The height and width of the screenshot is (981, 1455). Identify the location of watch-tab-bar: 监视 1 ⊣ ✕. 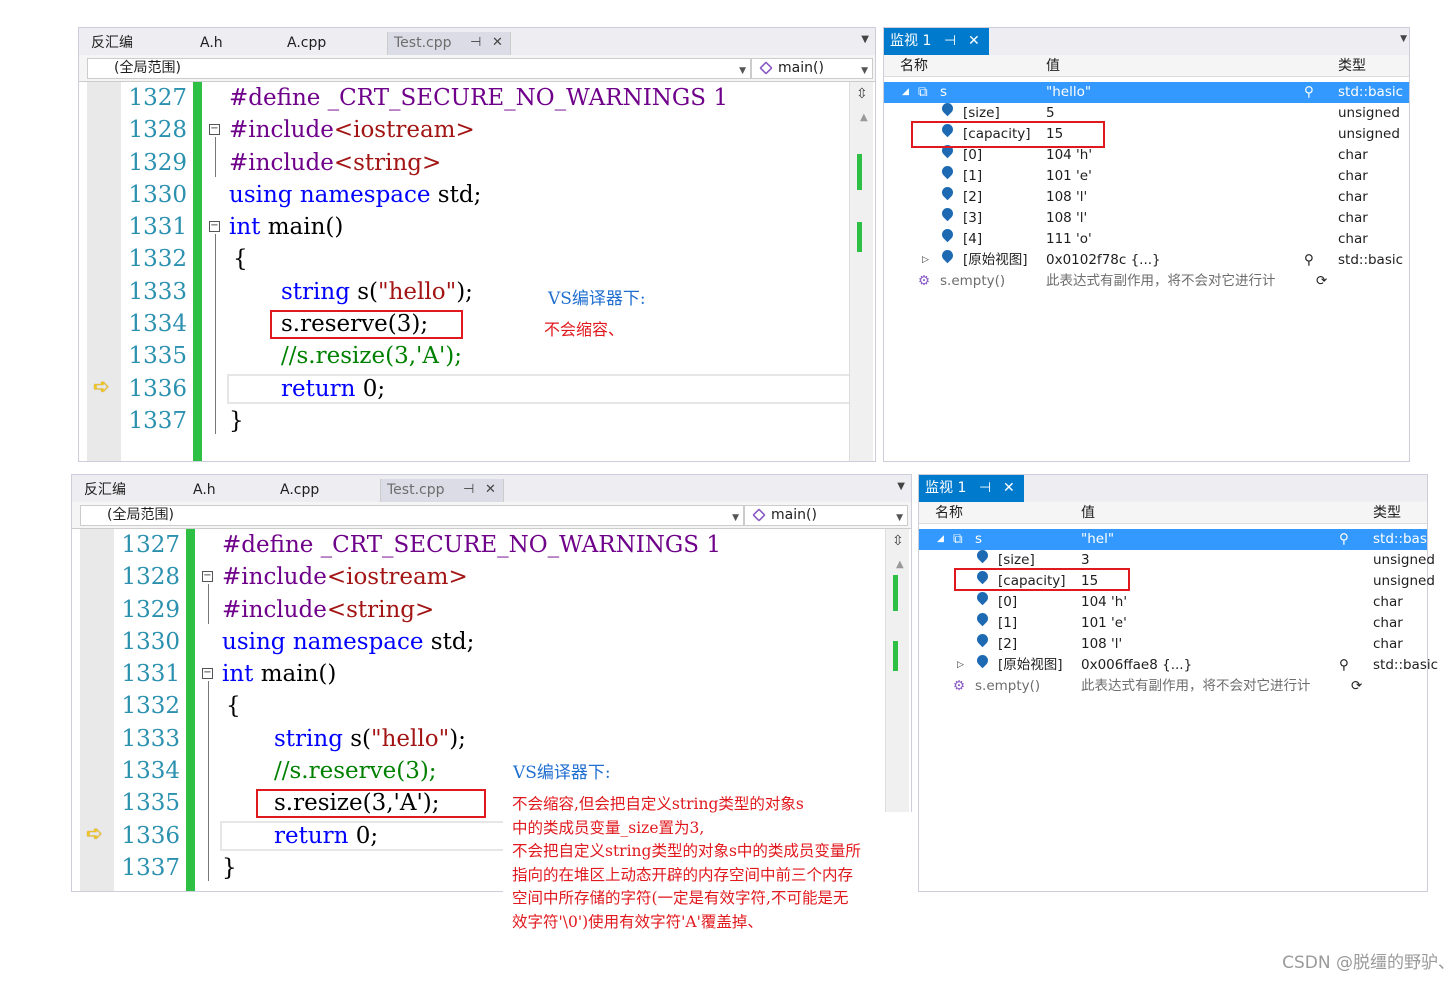
(1173, 488).